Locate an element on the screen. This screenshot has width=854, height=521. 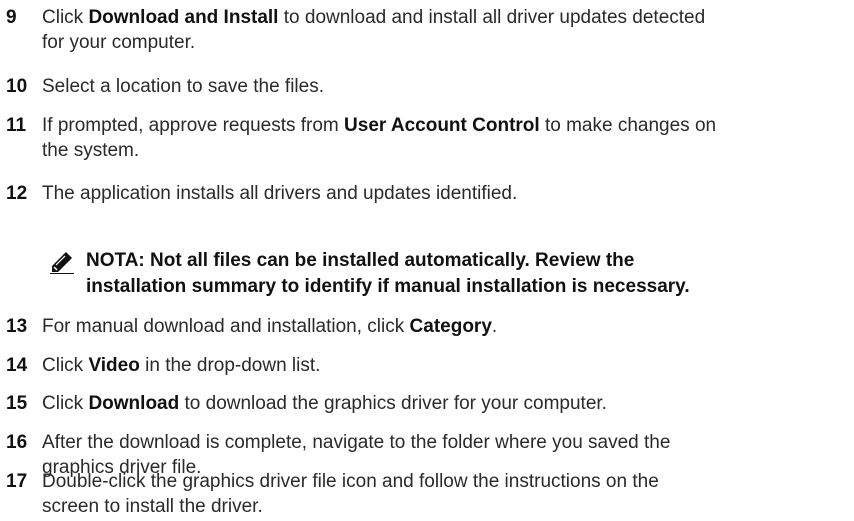
step-text-segment: the system. is located at coordinates (91, 150).